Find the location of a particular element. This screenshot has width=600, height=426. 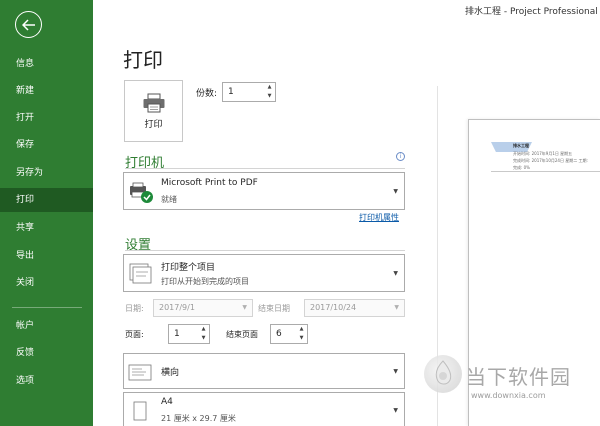

watermark-url: www.downxia.com is located at coordinates (508, 395).